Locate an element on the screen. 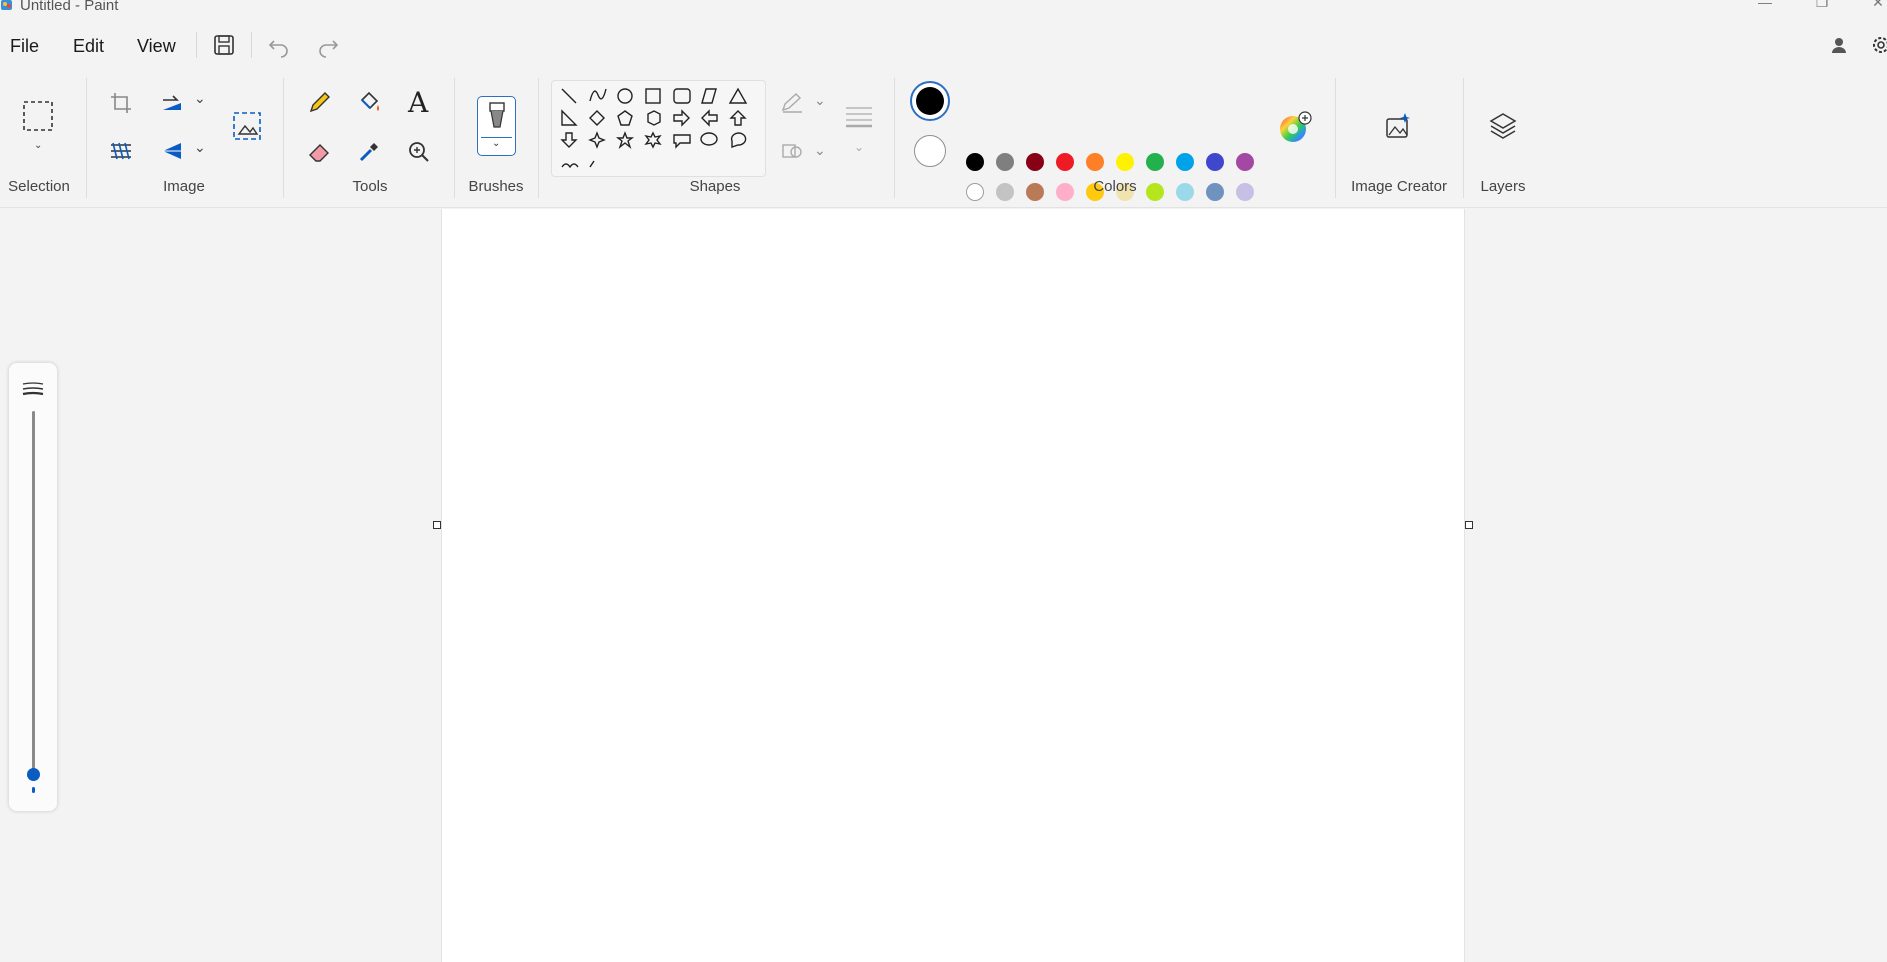  size-slider-thumb is located at coordinates (33, 774).